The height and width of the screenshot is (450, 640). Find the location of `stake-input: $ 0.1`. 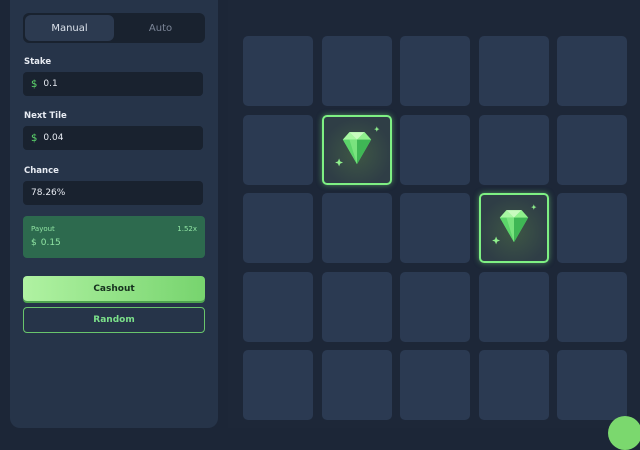

stake-input: $ 0.1 is located at coordinates (113, 84).